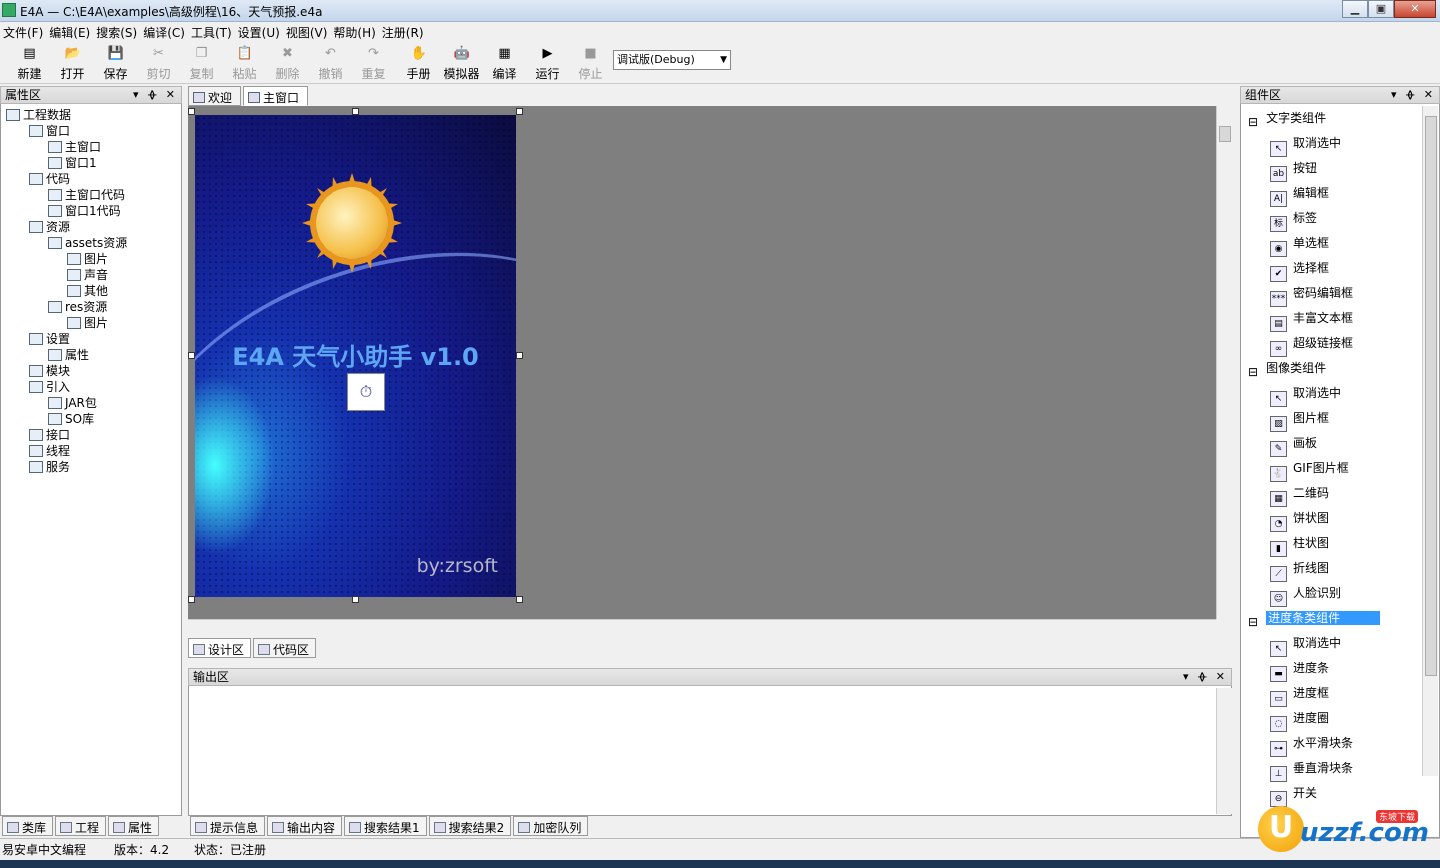 The image size is (1440, 868). I want to click on toolbar-button-save: 💾 保存, so click(115, 62).